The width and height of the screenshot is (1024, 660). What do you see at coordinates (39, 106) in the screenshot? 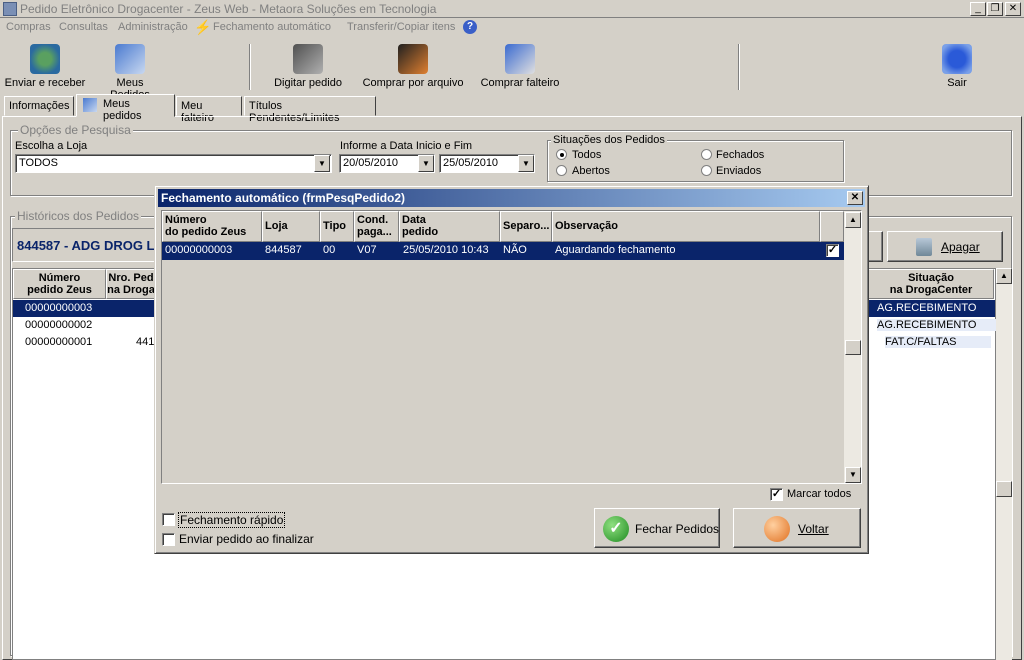
I see `tab-informacoes: Informações` at bounding box center [39, 106].